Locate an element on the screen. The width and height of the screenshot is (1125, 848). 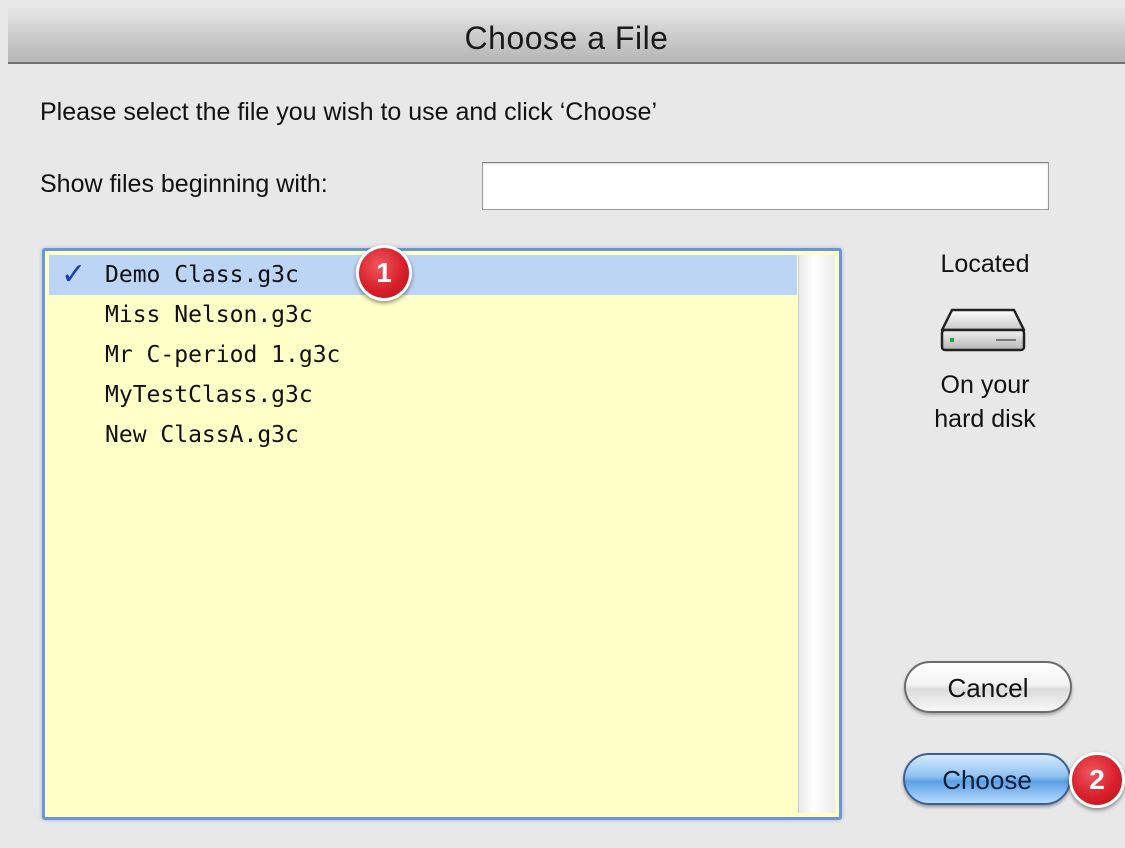
location-description-line: hard disk is located at coordinates (985, 419).